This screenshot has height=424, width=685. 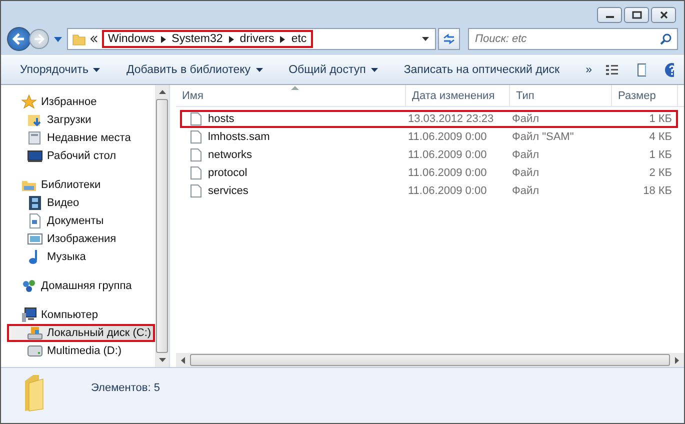 I want to click on scroll-right-icon, so click(x=677, y=360).